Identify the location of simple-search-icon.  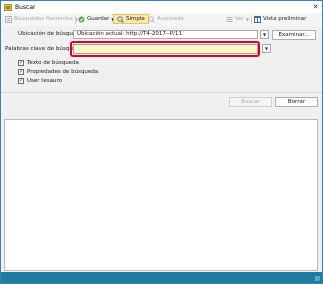
(120, 19).